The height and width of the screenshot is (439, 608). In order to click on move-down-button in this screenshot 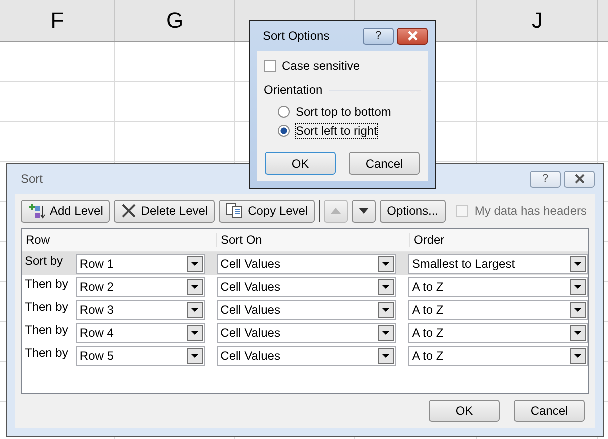, I will do `click(364, 211)`.